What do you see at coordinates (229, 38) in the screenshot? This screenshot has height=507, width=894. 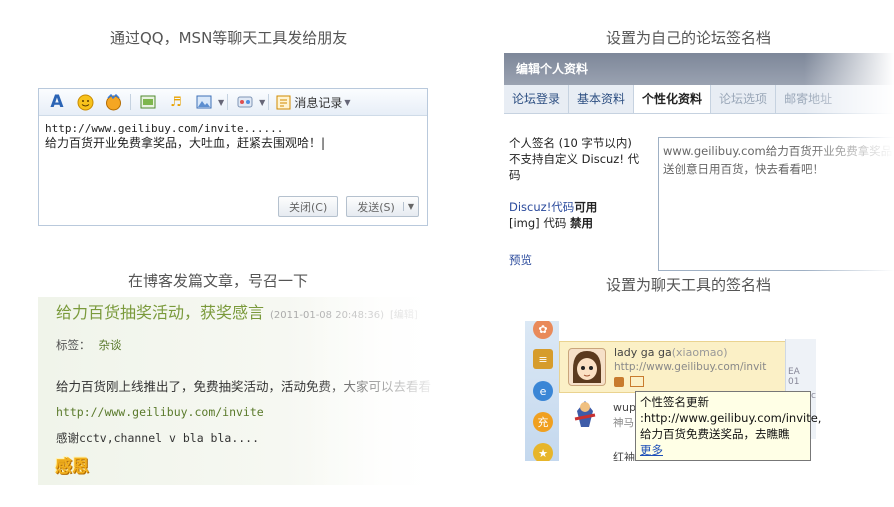 I see `caption-qq: 通过QQ，MSN等聊天工具发给朋友` at bounding box center [229, 38].